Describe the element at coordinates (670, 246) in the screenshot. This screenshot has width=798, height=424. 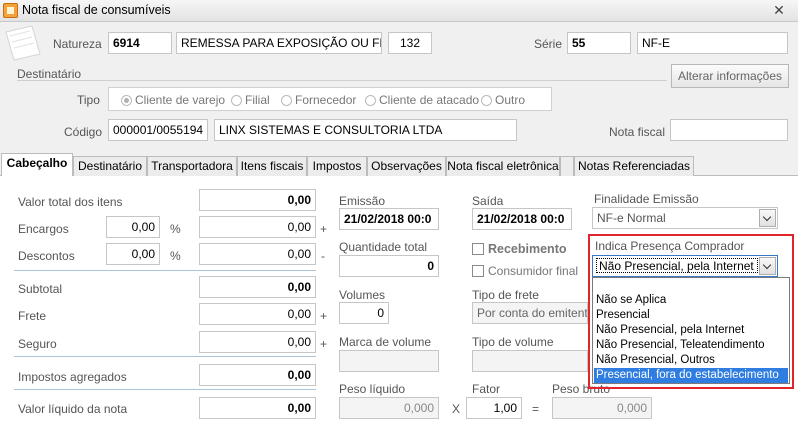
I see `presenca-label: Indica Presença Comprador` at that location.